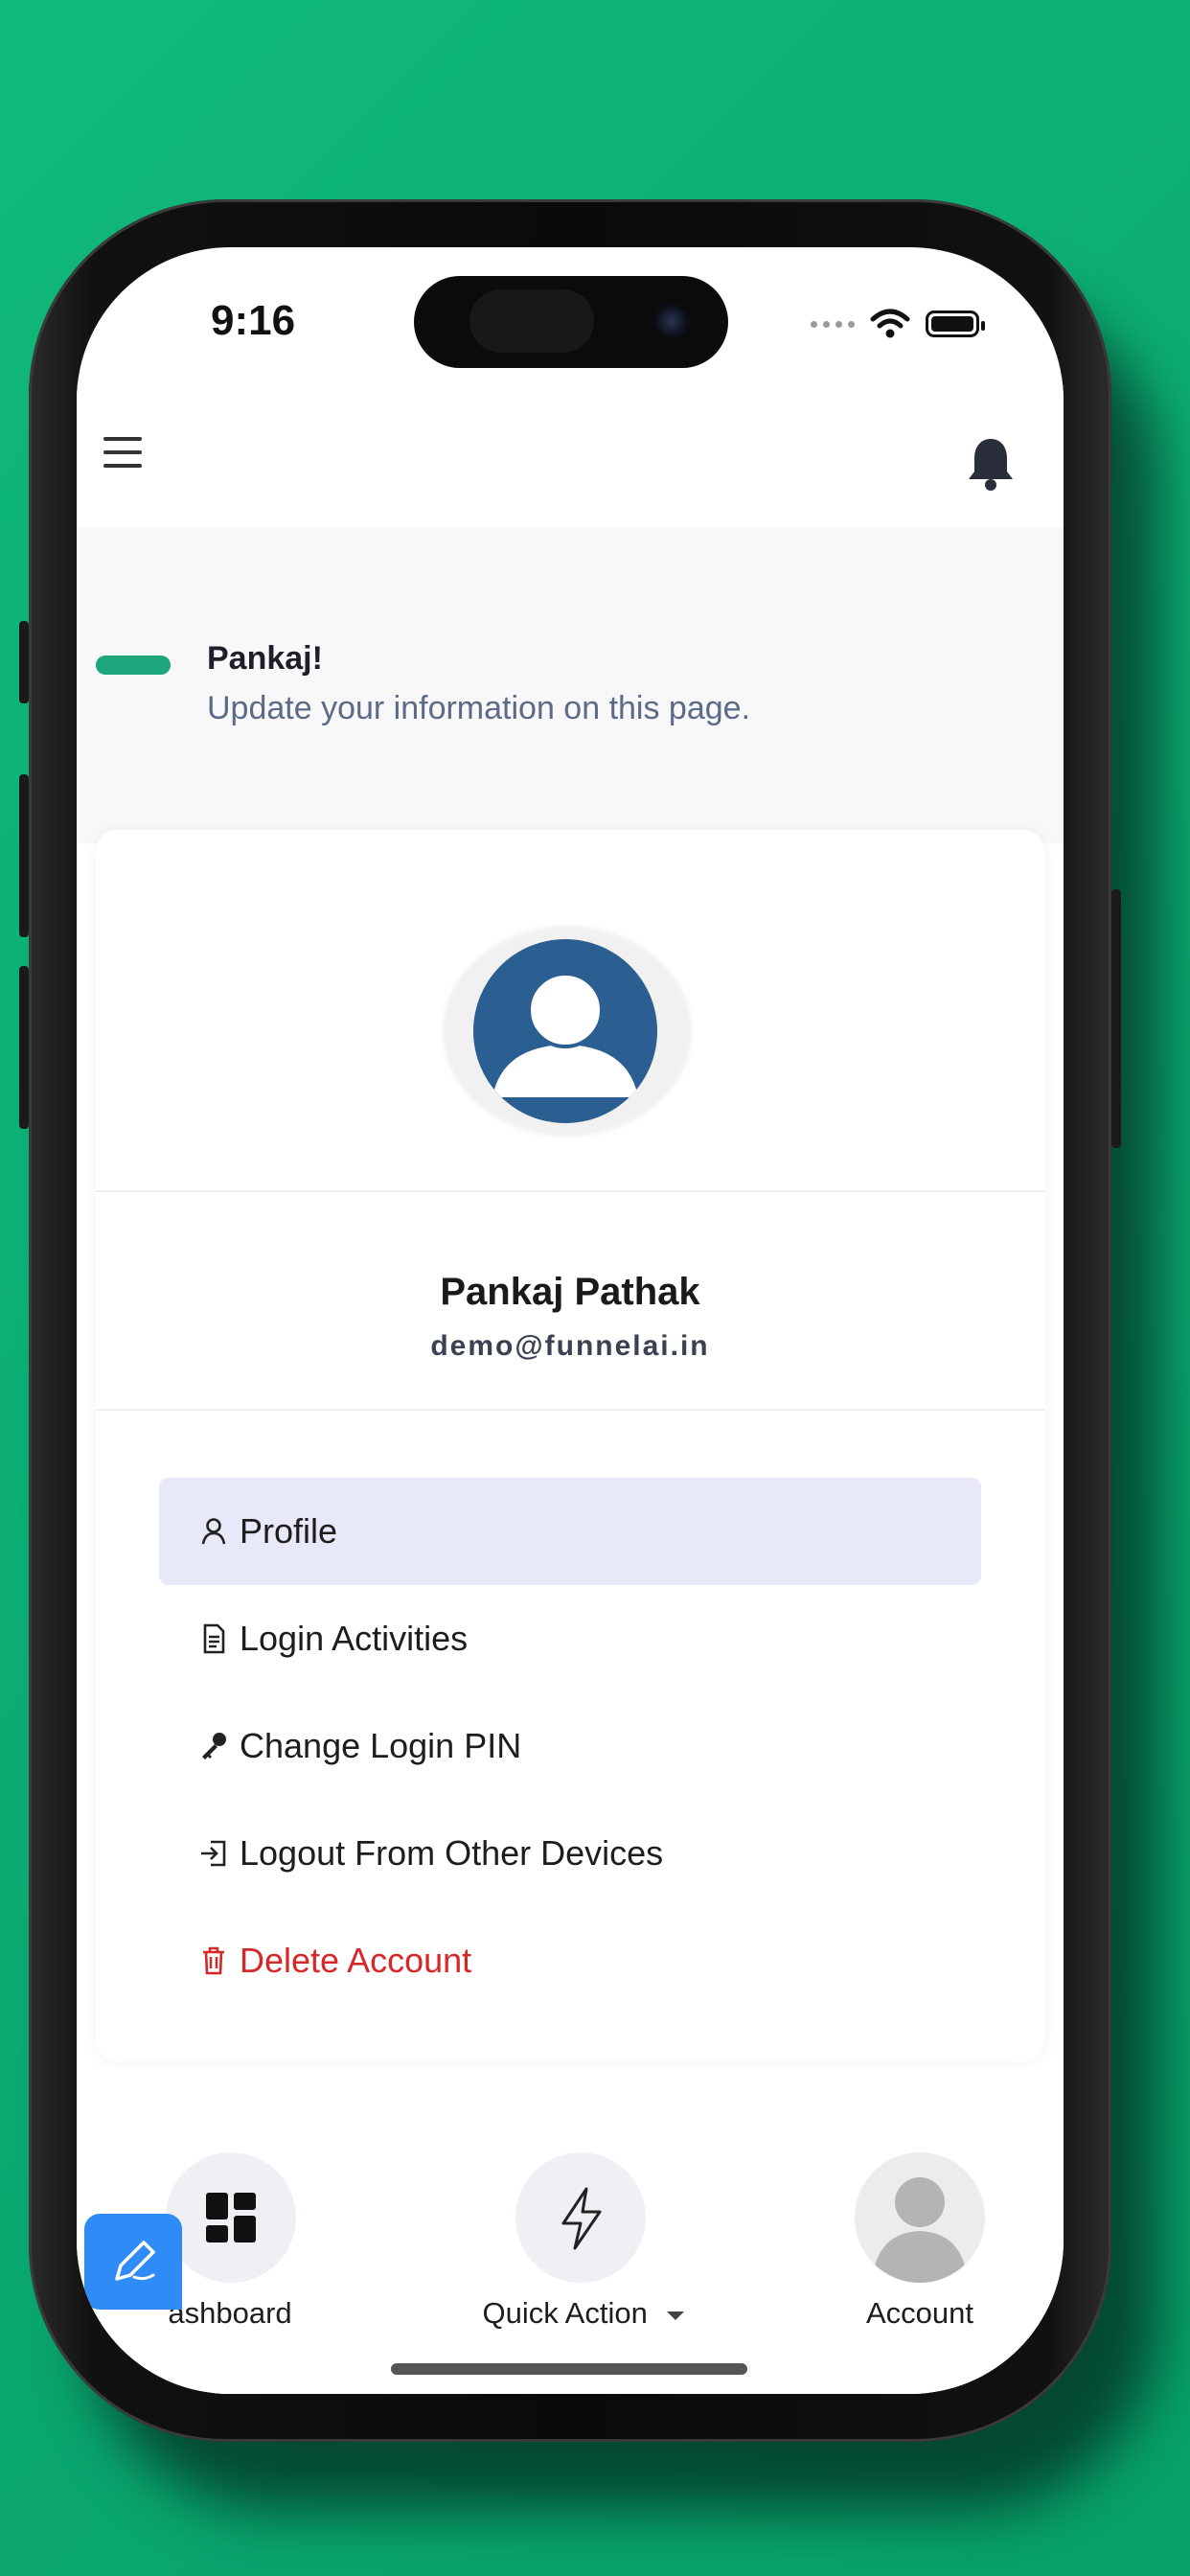 This screenshot has width=1190, height=2576. I want to click on pencil-icon, so click(135, 2261).